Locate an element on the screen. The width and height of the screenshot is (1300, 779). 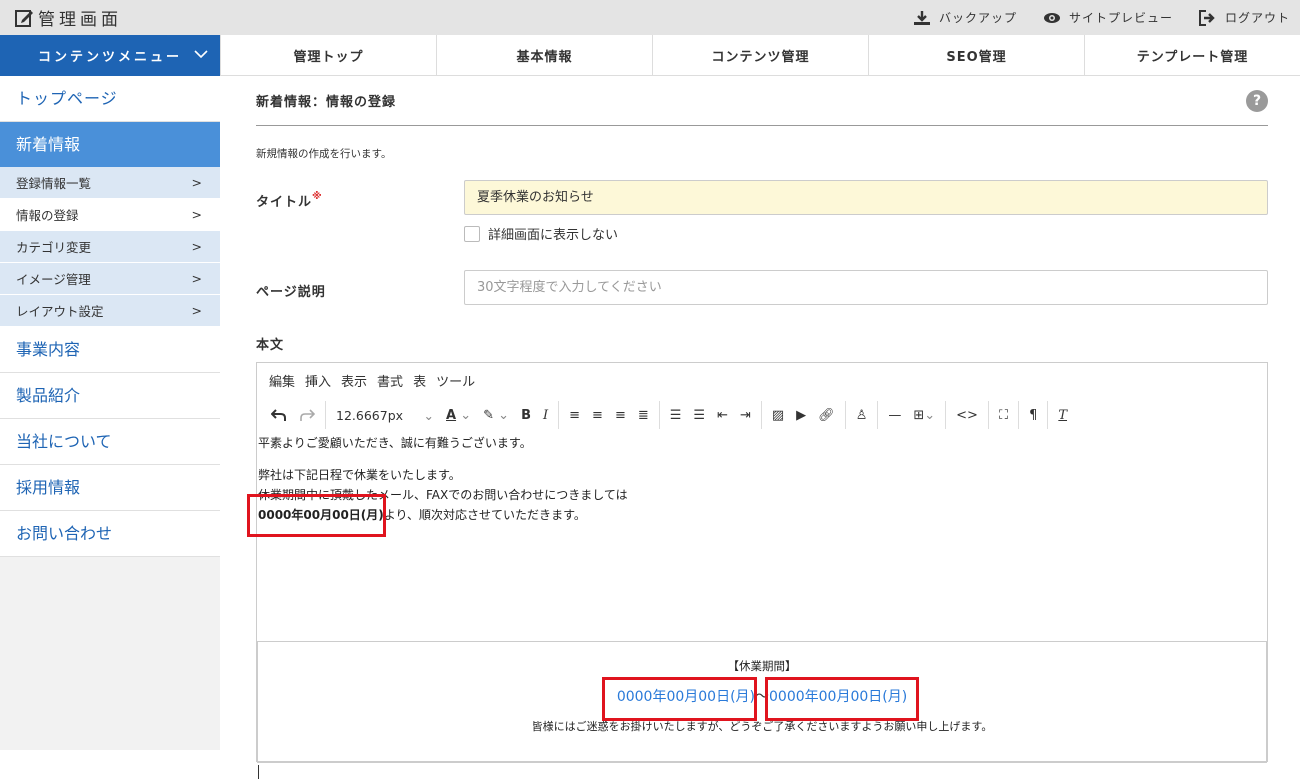
logout-link: ログアウト is located at coordinates (1244, 17).